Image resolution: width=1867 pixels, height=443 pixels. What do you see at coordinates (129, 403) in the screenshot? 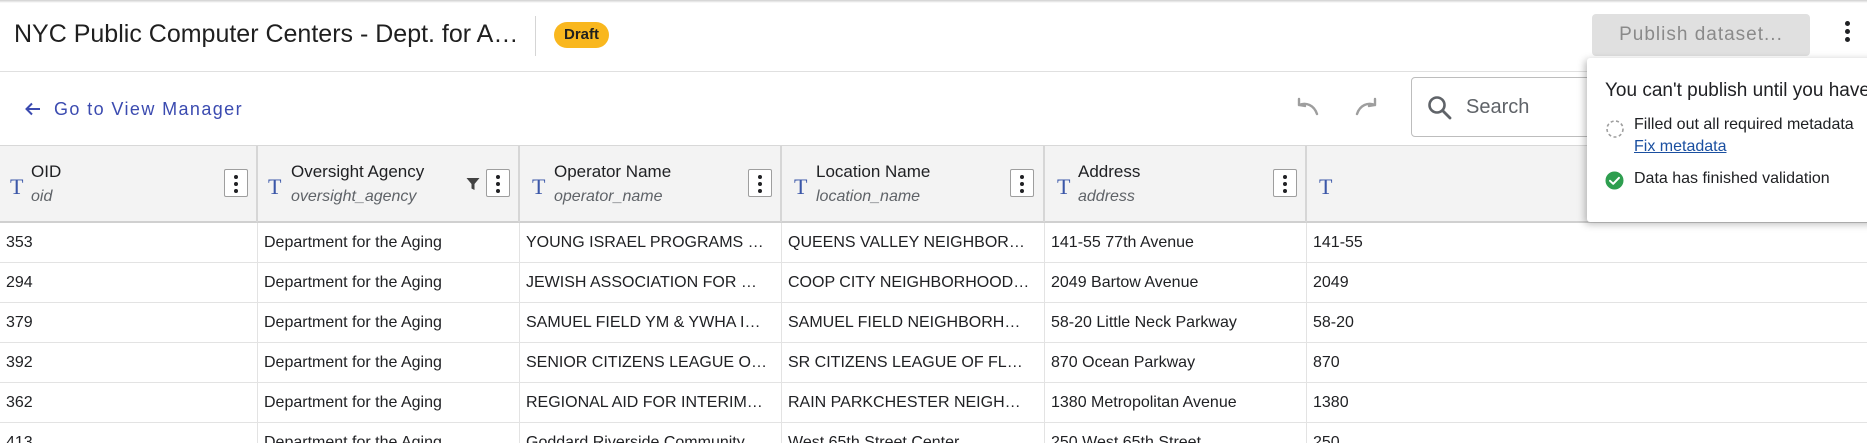
I see `cell-oid: 362` at bounding box center [129, 403].